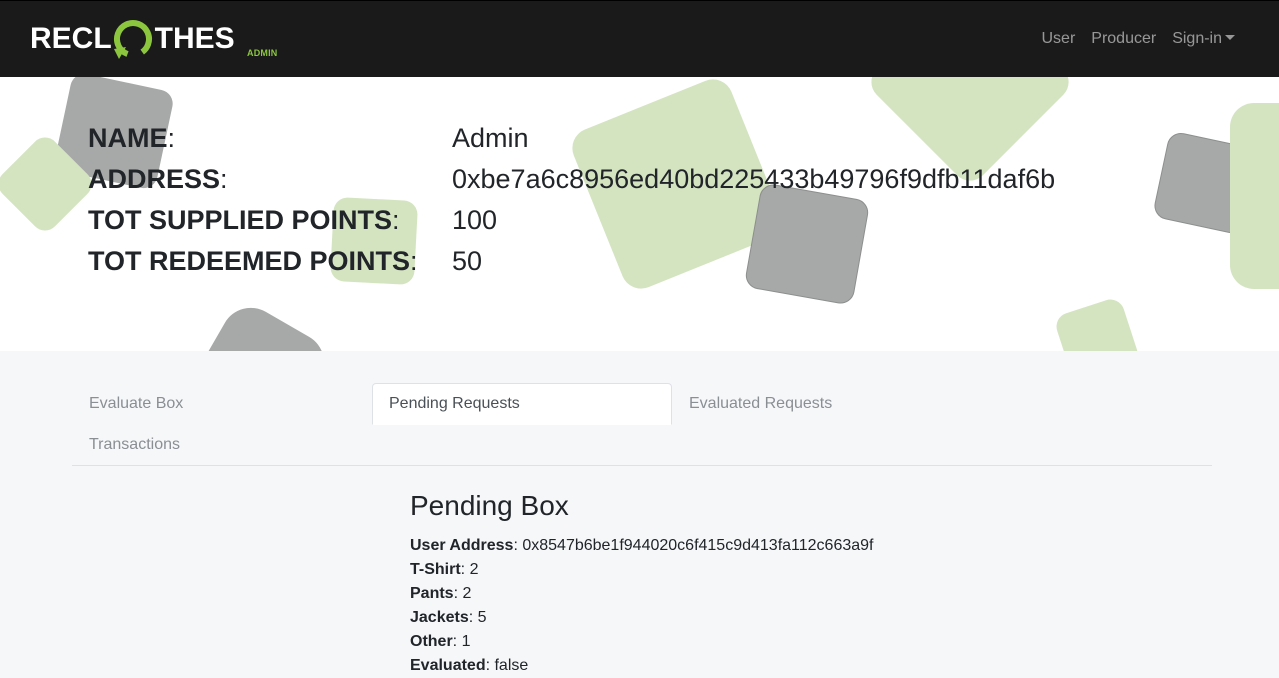  What do you see at coordinates (194, 38) in the screenshot?
I see `brand-text-right: THES` at bounding box center [194, 38].